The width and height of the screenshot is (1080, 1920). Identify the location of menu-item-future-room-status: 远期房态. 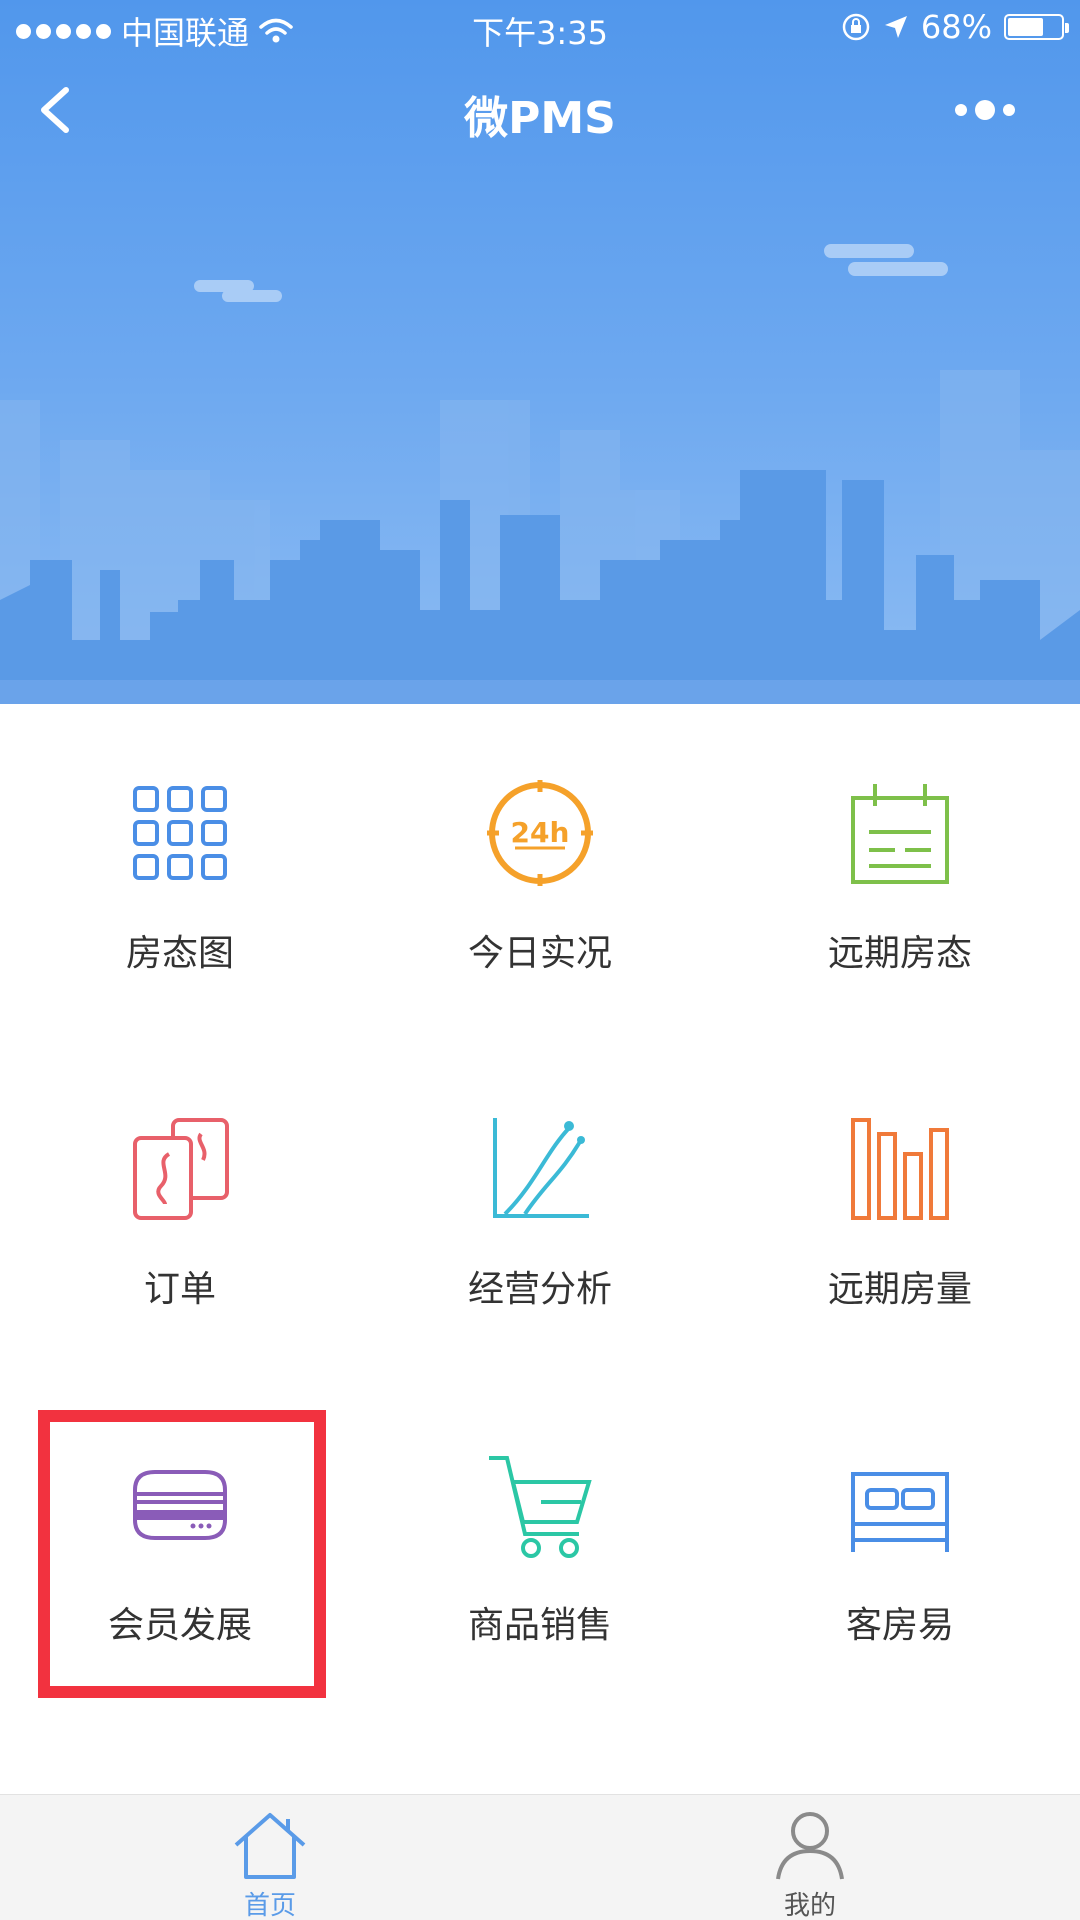
(900, 872).